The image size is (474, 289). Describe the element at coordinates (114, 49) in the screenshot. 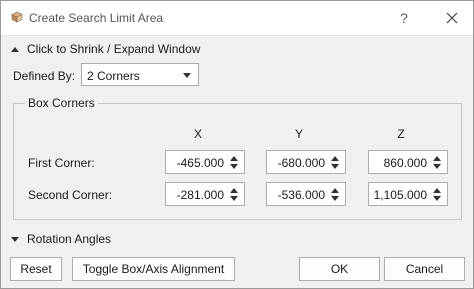

I see `shrink-expand-label: Click to Shrink / Expand Window` at that location.